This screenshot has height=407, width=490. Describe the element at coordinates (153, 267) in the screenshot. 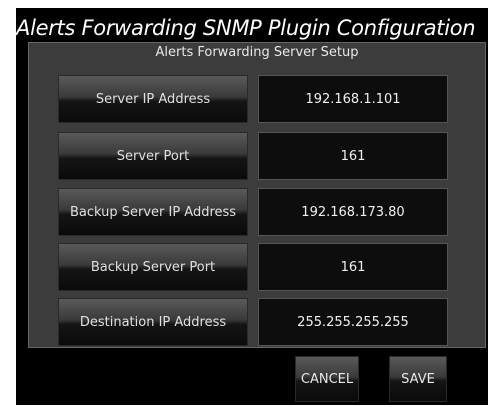

I see `backup-server-port-label-button: Backup Server Port` at that location.